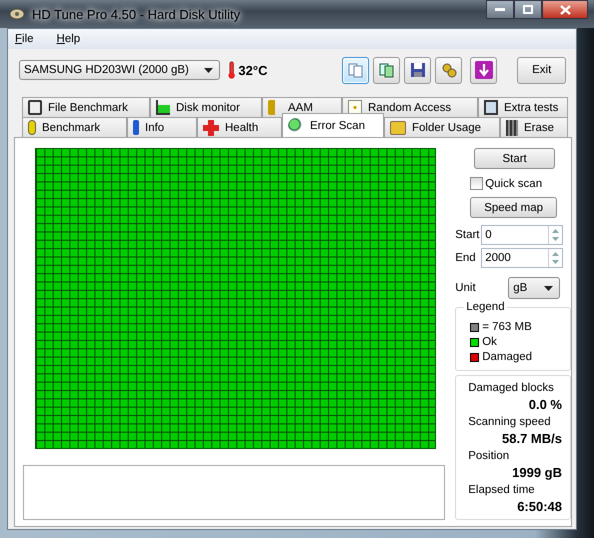  Describe the element at coordinates (239, 127) in the screenshot. I see `tab: Health` at that location.